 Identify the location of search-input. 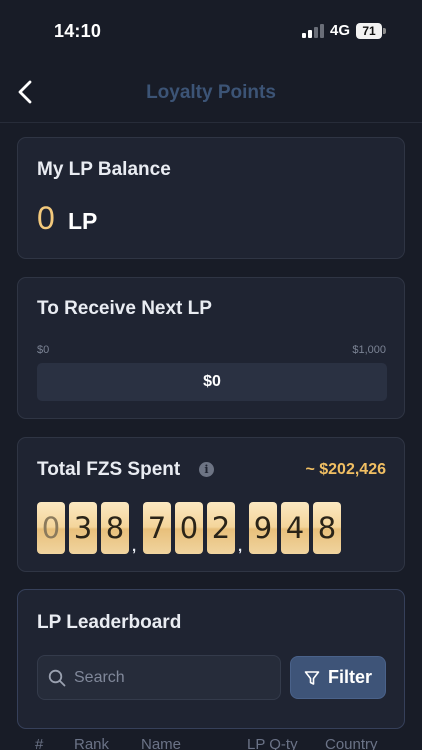
(174, 677).